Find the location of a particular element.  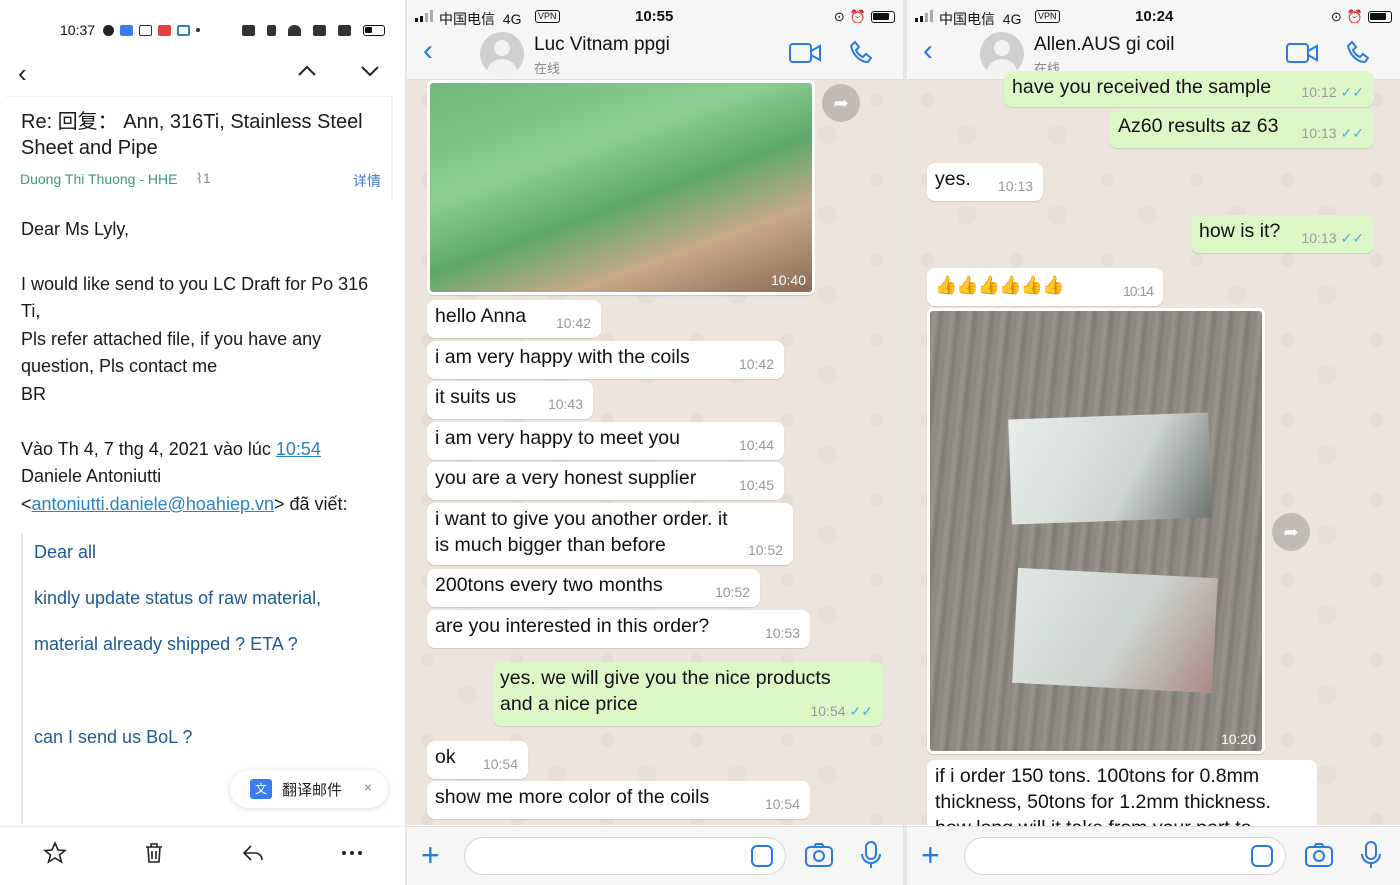

status-clock: 10:24 is located at coordinates (1154, 16).